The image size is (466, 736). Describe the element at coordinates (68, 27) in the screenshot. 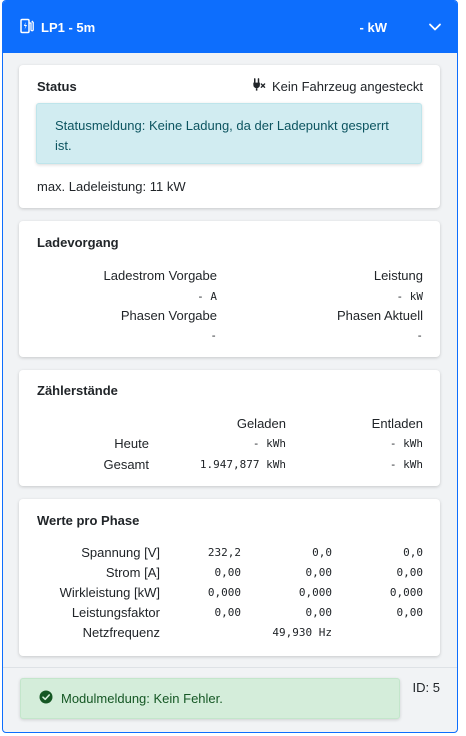

I see `charge-point-name: LP1 - 5m` at that location.